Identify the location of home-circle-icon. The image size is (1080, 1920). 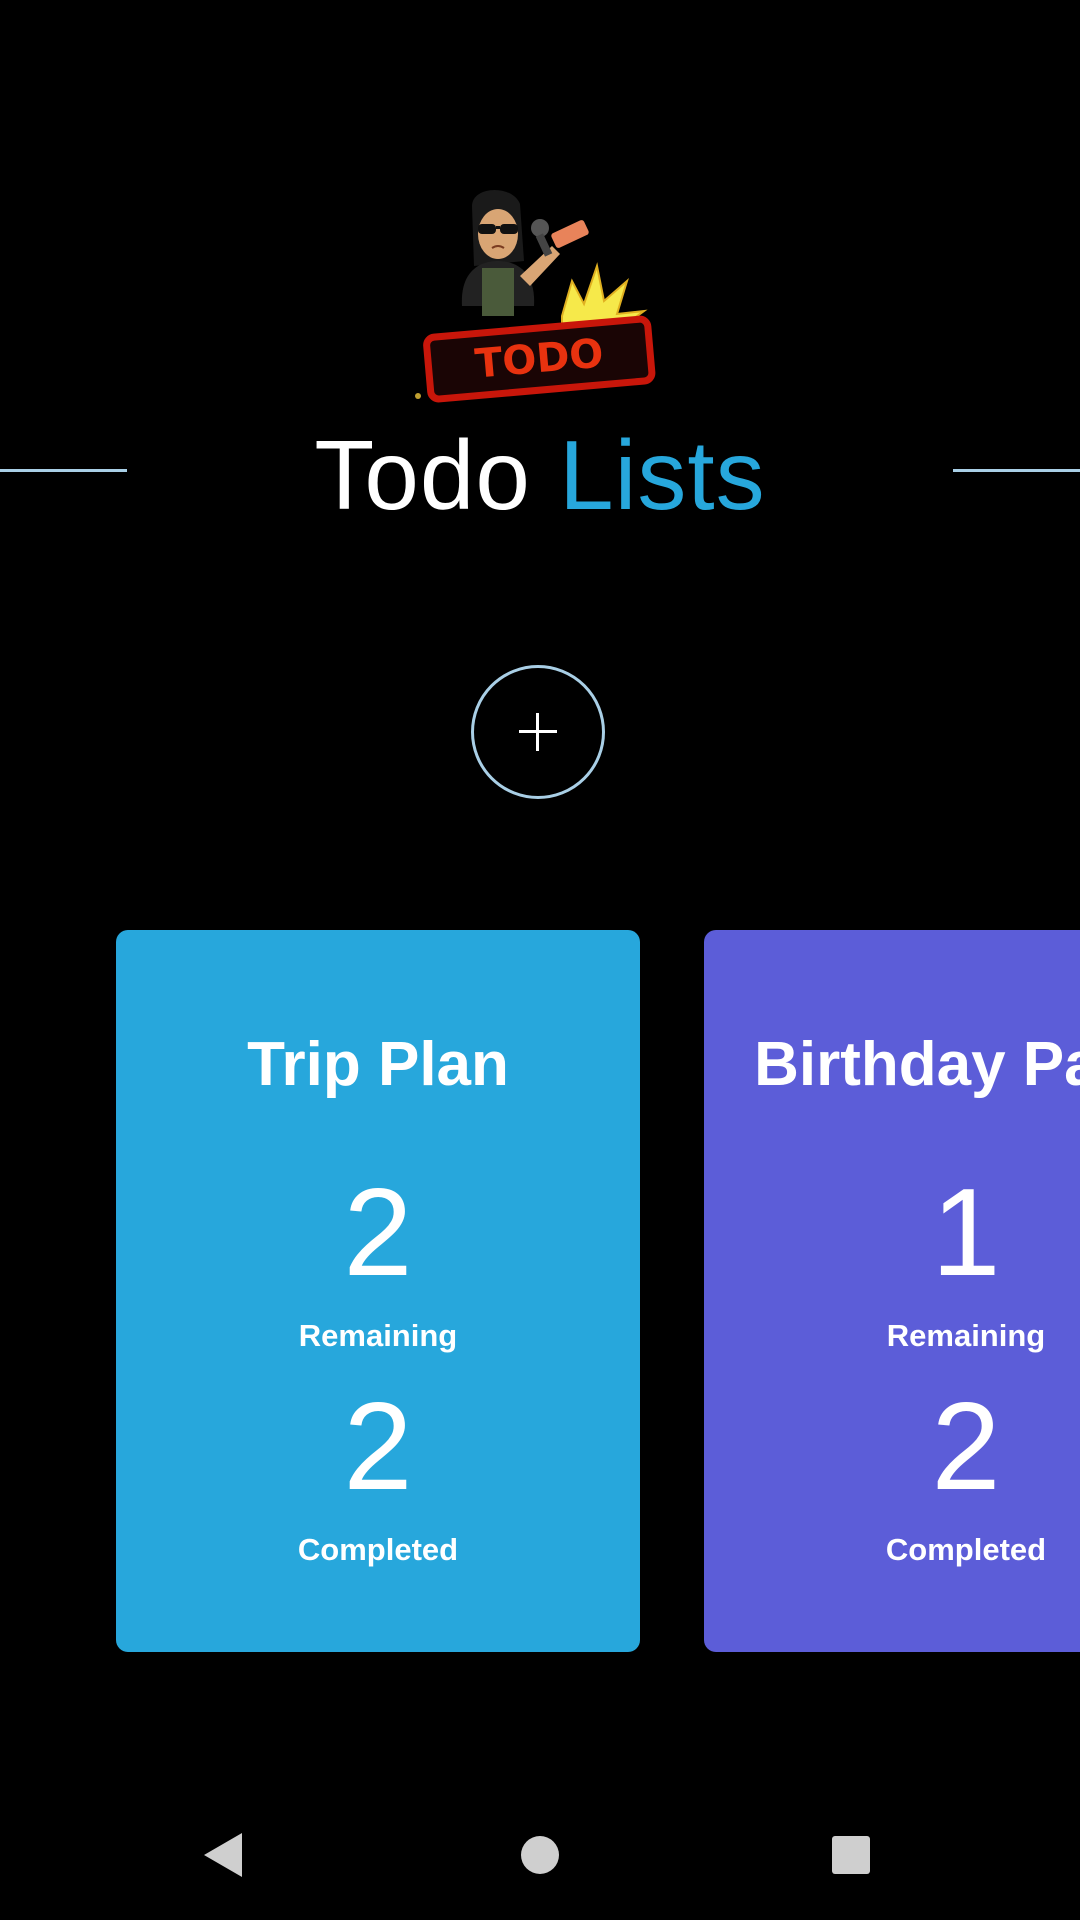
(540, 1855).